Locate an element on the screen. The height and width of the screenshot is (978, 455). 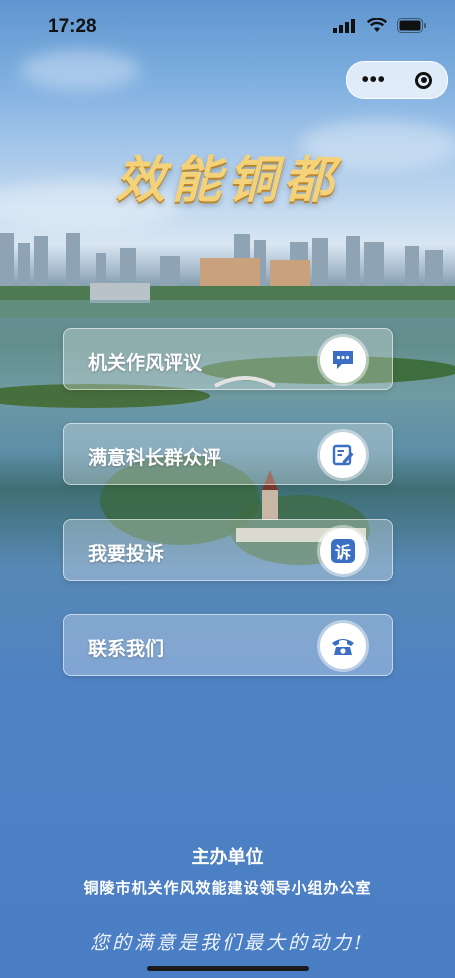
status-icons is located at coordinates (380, 25).